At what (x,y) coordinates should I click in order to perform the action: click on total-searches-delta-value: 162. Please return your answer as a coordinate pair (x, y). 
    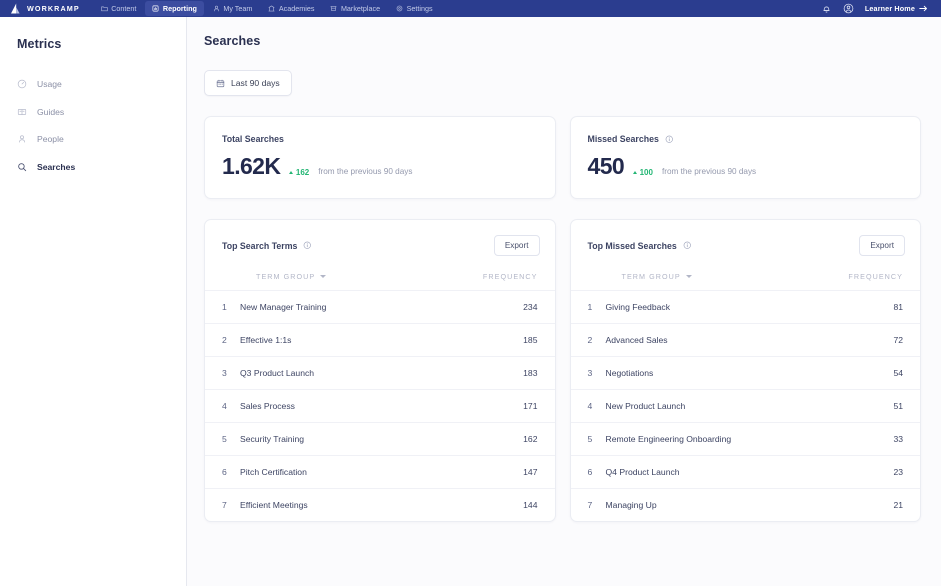
    Looking at the image, I should click on (302, 172).